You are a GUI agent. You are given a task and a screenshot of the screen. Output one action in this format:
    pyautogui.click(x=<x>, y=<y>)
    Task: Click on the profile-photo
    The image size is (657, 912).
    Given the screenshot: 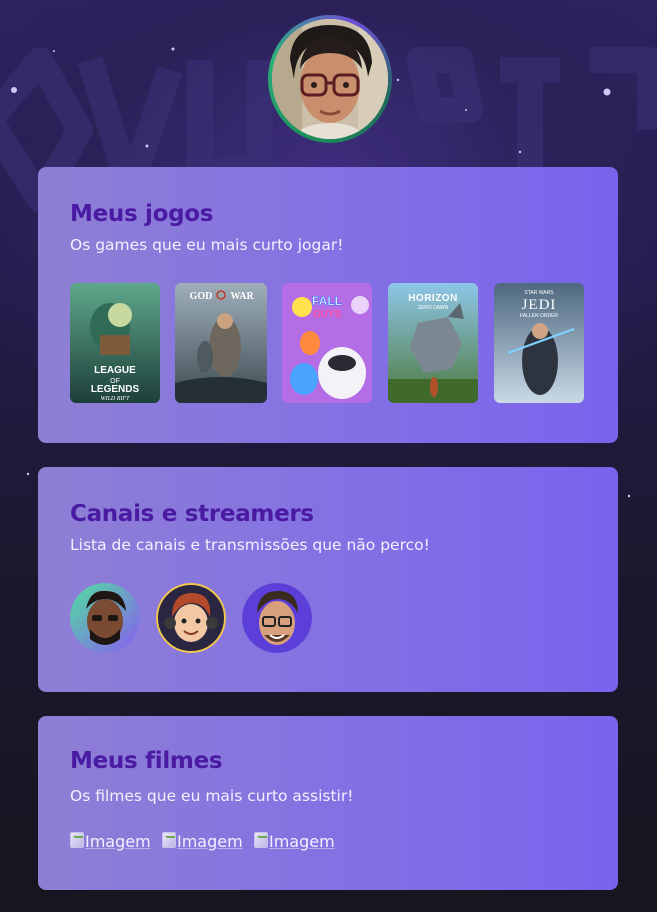 What is the action you would take?
    pyautogui.click(x=330, y=79)
    